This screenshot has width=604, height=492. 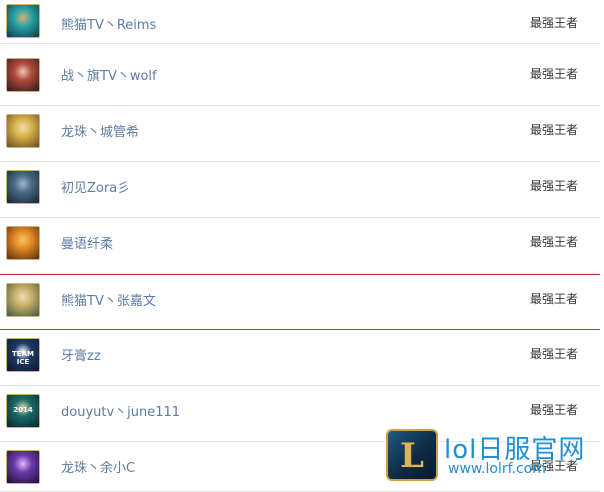 I want to click on player-name-link: 牙膏zz, so click(x=81, y=354).